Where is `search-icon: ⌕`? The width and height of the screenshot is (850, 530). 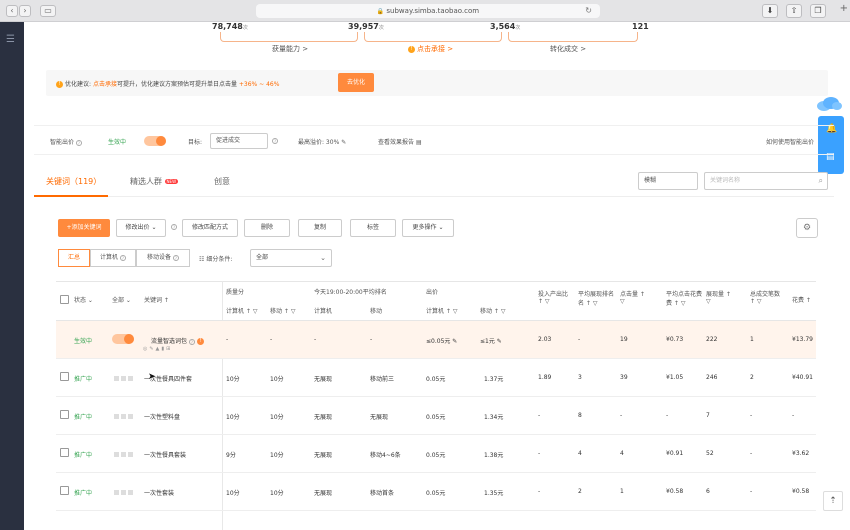
search-icon: ⌕ is located at coordinates (821, 181).